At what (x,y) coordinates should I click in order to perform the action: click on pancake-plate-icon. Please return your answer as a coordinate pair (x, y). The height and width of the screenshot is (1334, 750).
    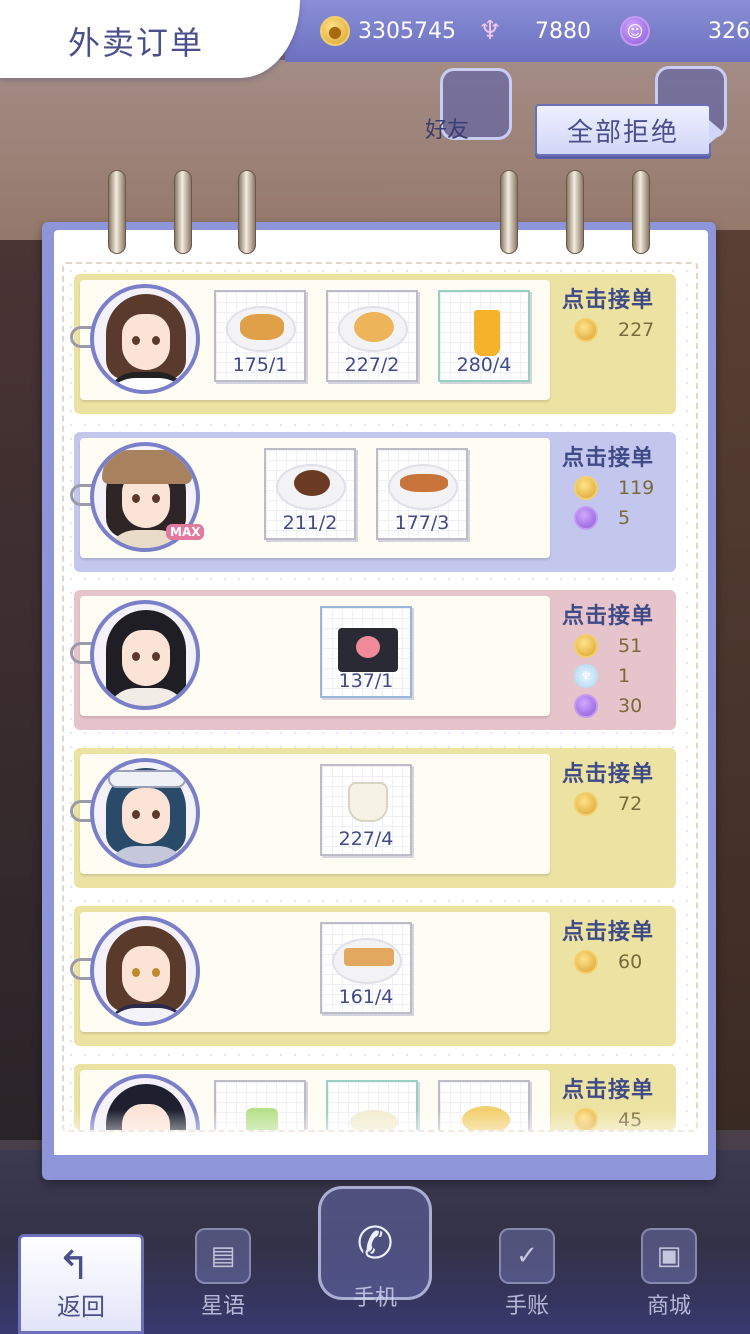
    Looking at the image, I should click on (374, 327).